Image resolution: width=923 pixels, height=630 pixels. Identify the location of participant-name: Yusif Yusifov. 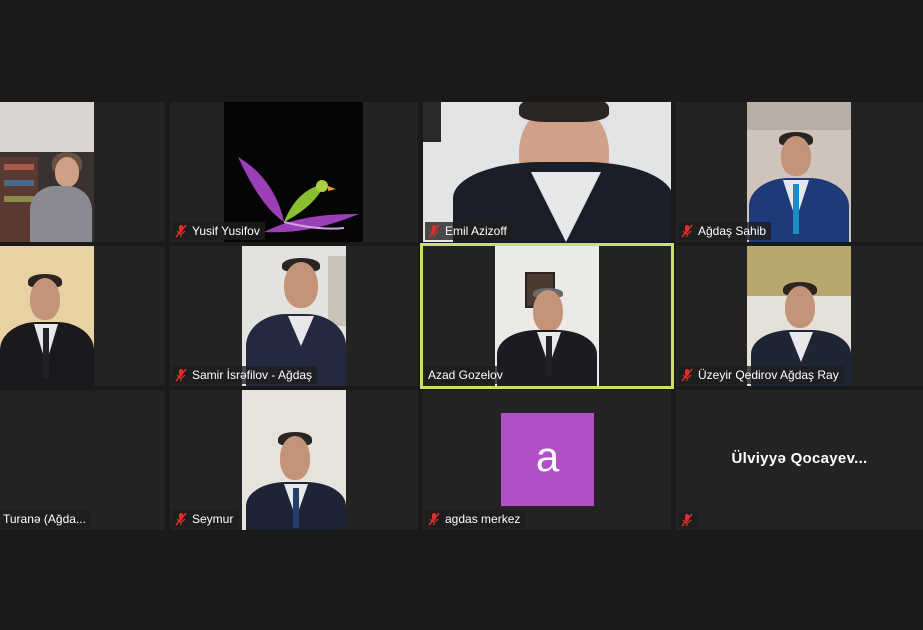
(226, 231).